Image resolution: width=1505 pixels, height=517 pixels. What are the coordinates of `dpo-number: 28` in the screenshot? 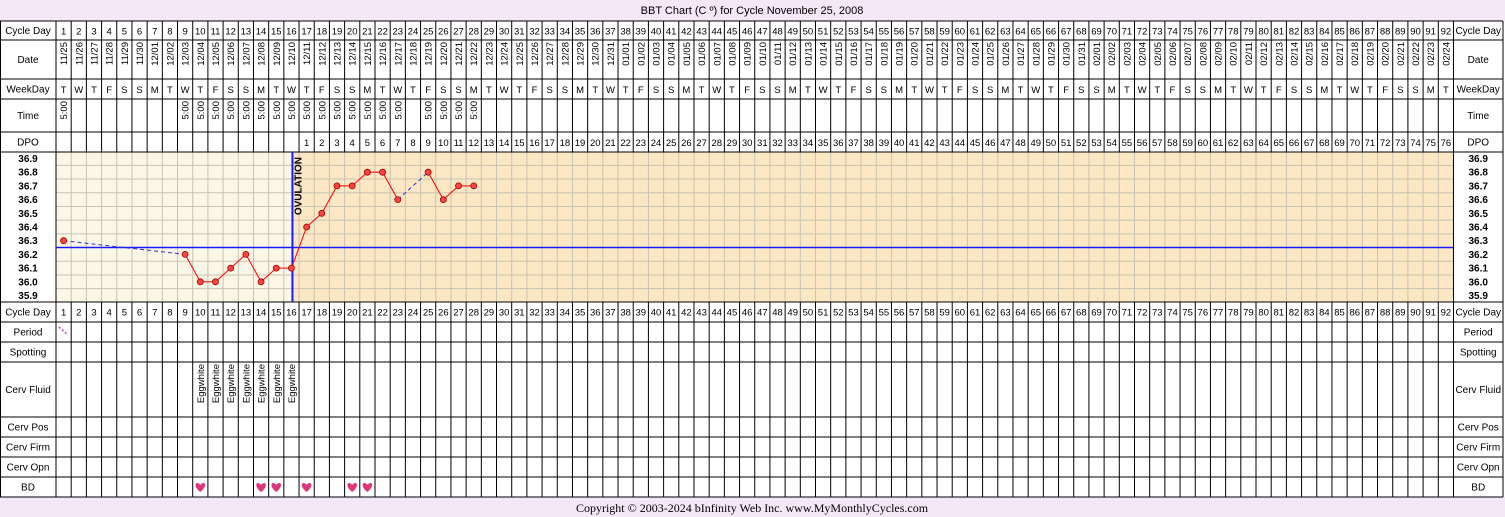 It's located at (716, 143).